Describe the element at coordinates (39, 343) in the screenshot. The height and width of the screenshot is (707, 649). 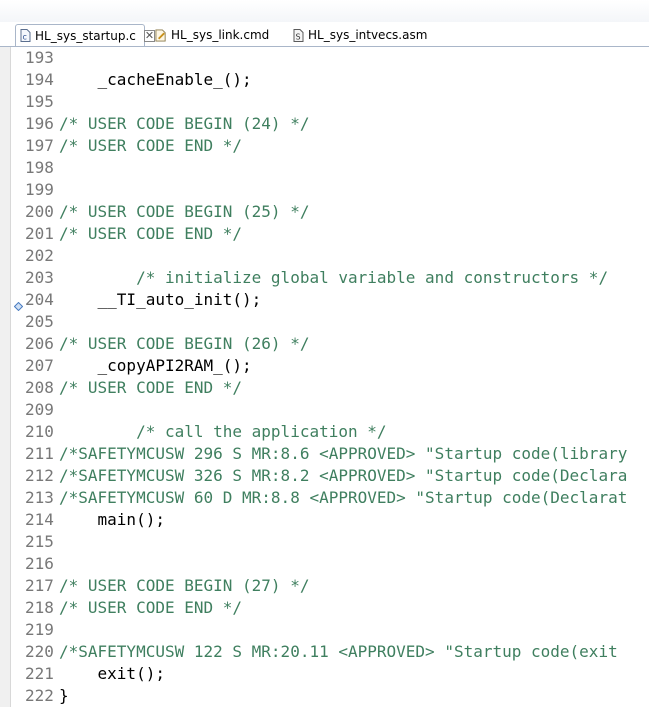
I see `line-number: 206` at that location.